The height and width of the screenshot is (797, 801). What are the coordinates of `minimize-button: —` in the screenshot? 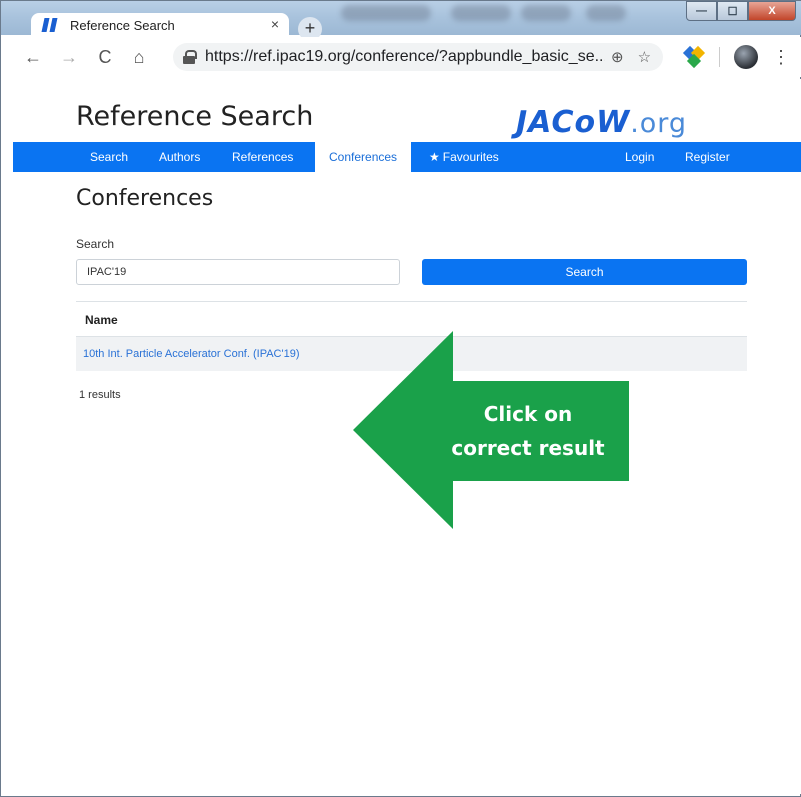 It's located at (701, 11).